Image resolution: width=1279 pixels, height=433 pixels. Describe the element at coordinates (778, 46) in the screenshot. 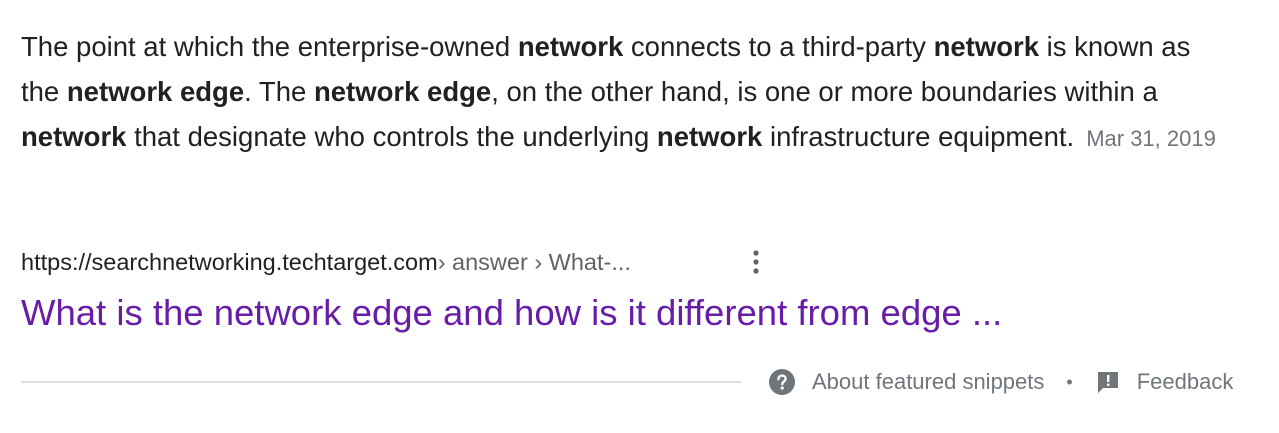

I see `snippet-text: connects to a third-party` at that location.